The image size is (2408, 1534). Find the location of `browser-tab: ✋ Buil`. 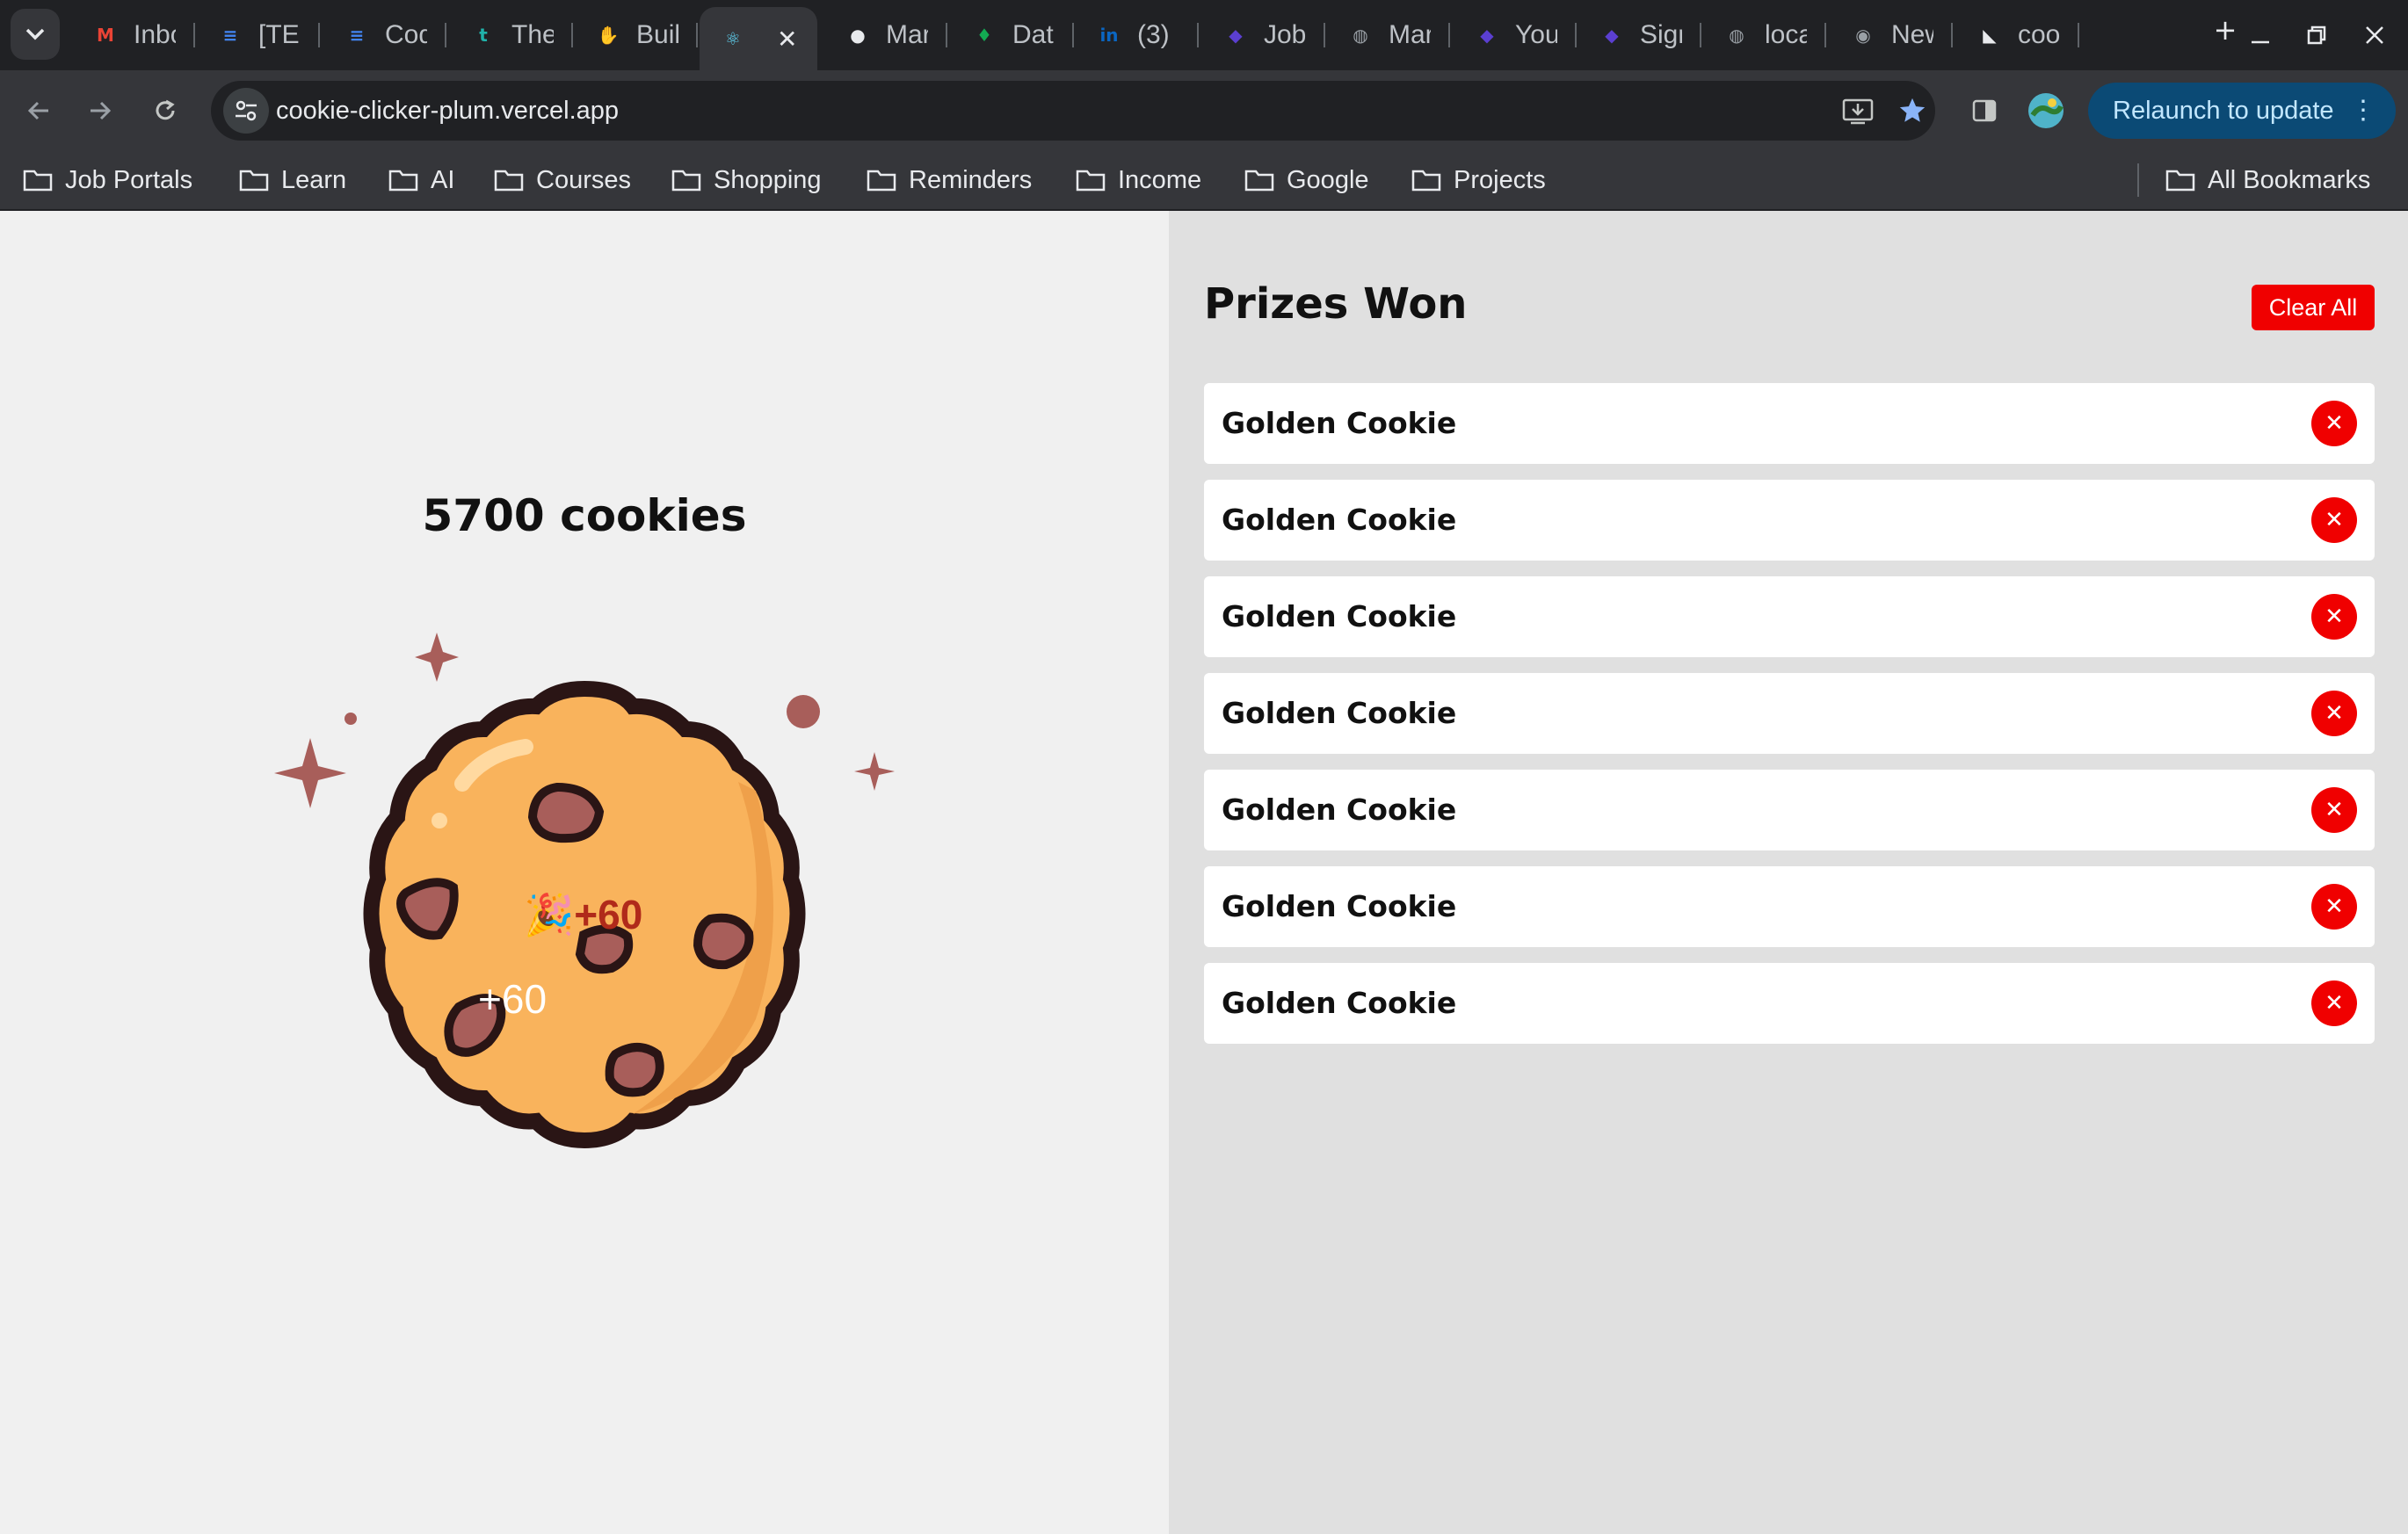

browser-tab: ✋ Buil is located at coordinates (636, 35).